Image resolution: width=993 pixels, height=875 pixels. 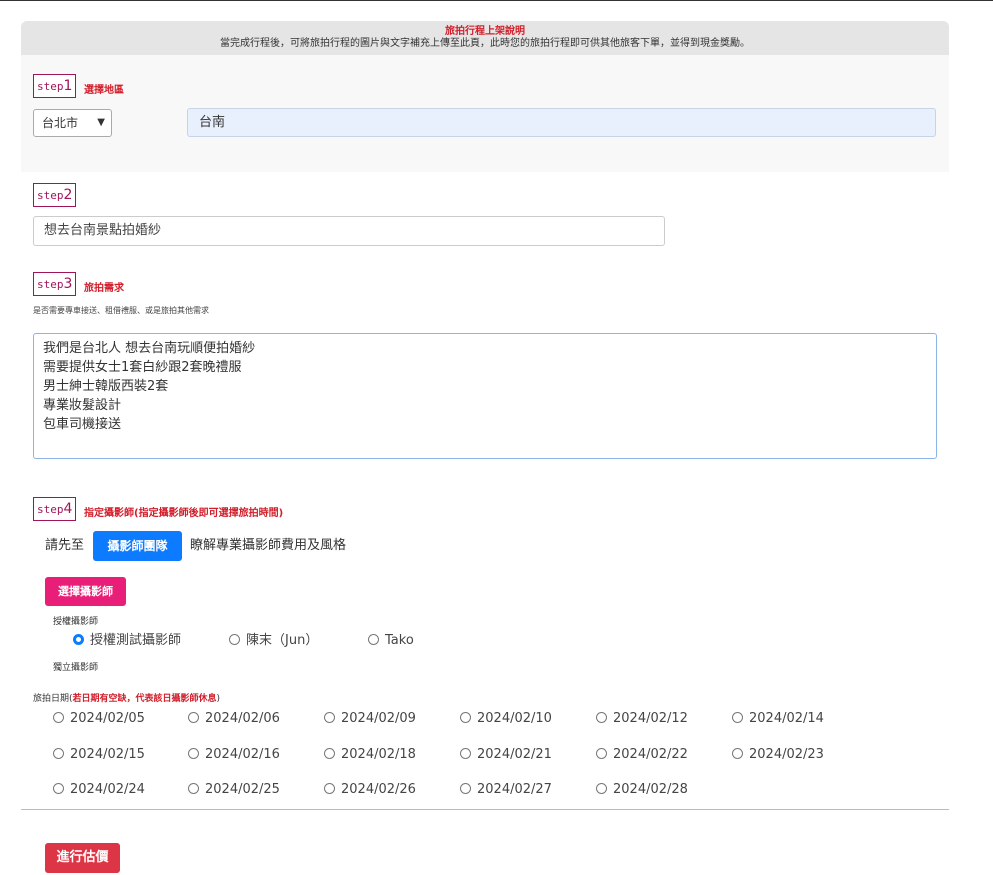 I want to click on requirements-line: 專業妝髮設計, so click(x=82, y=405).